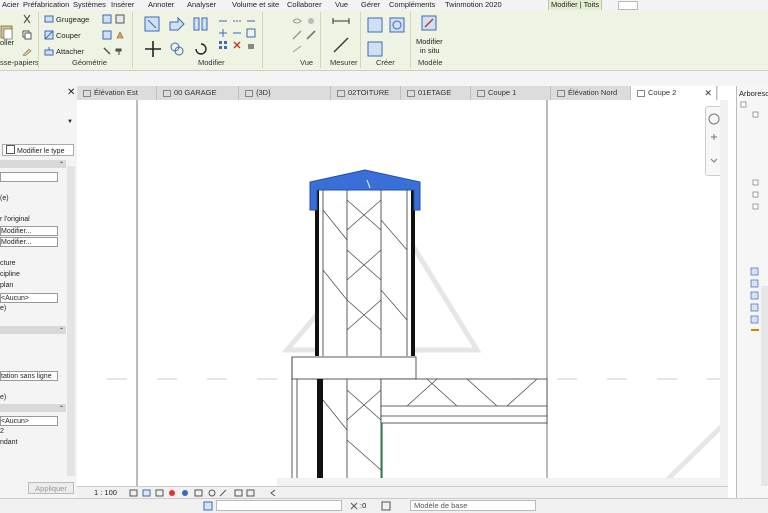  I want to click on tab-02toiture: 02TOITURE, so click(366, 93).